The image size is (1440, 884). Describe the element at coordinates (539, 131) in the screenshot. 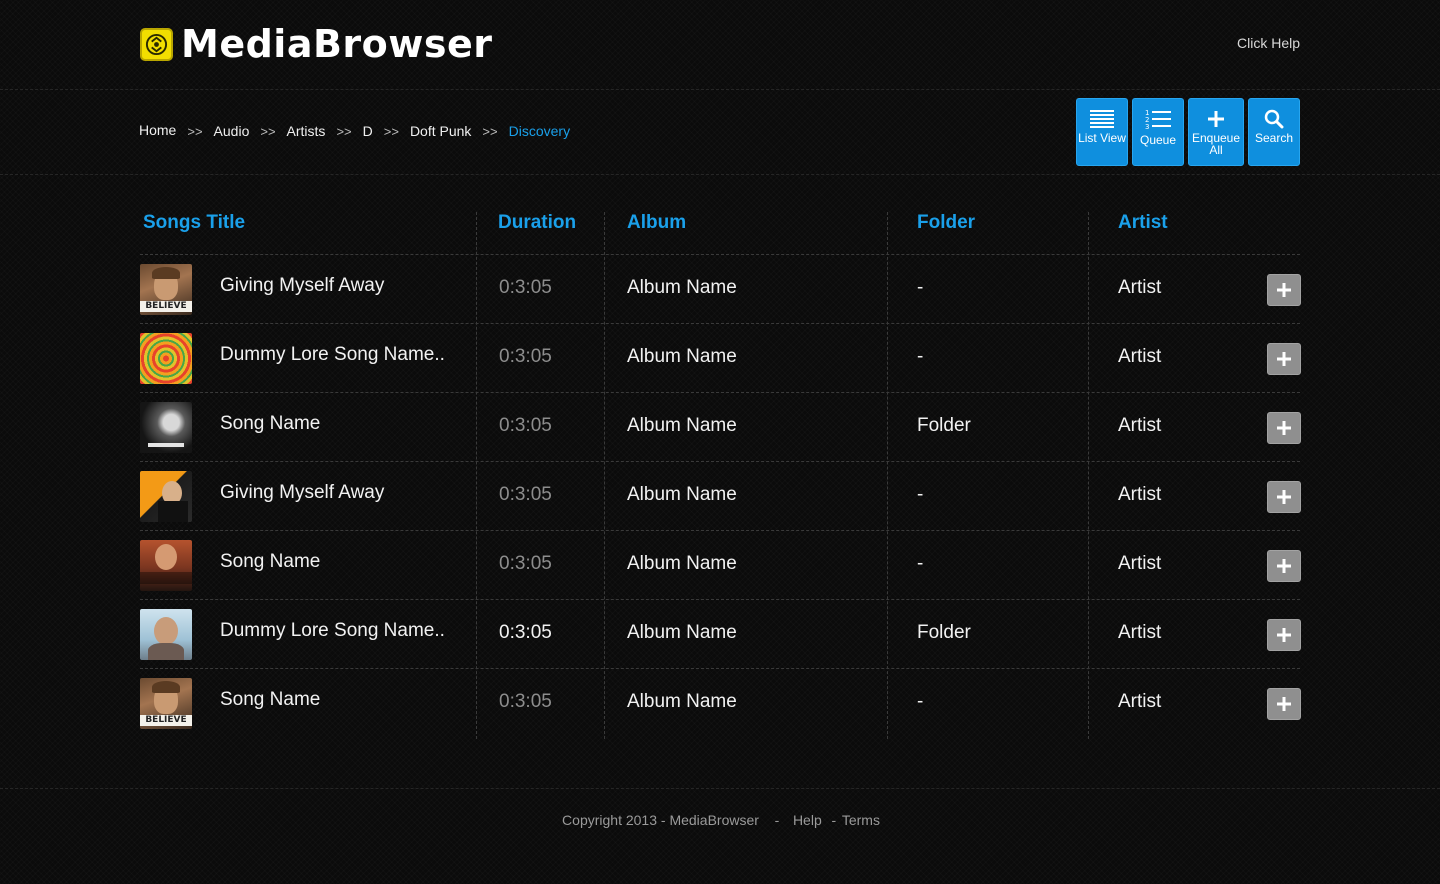

I see `breadcrumb-current: Discovery` at that location.